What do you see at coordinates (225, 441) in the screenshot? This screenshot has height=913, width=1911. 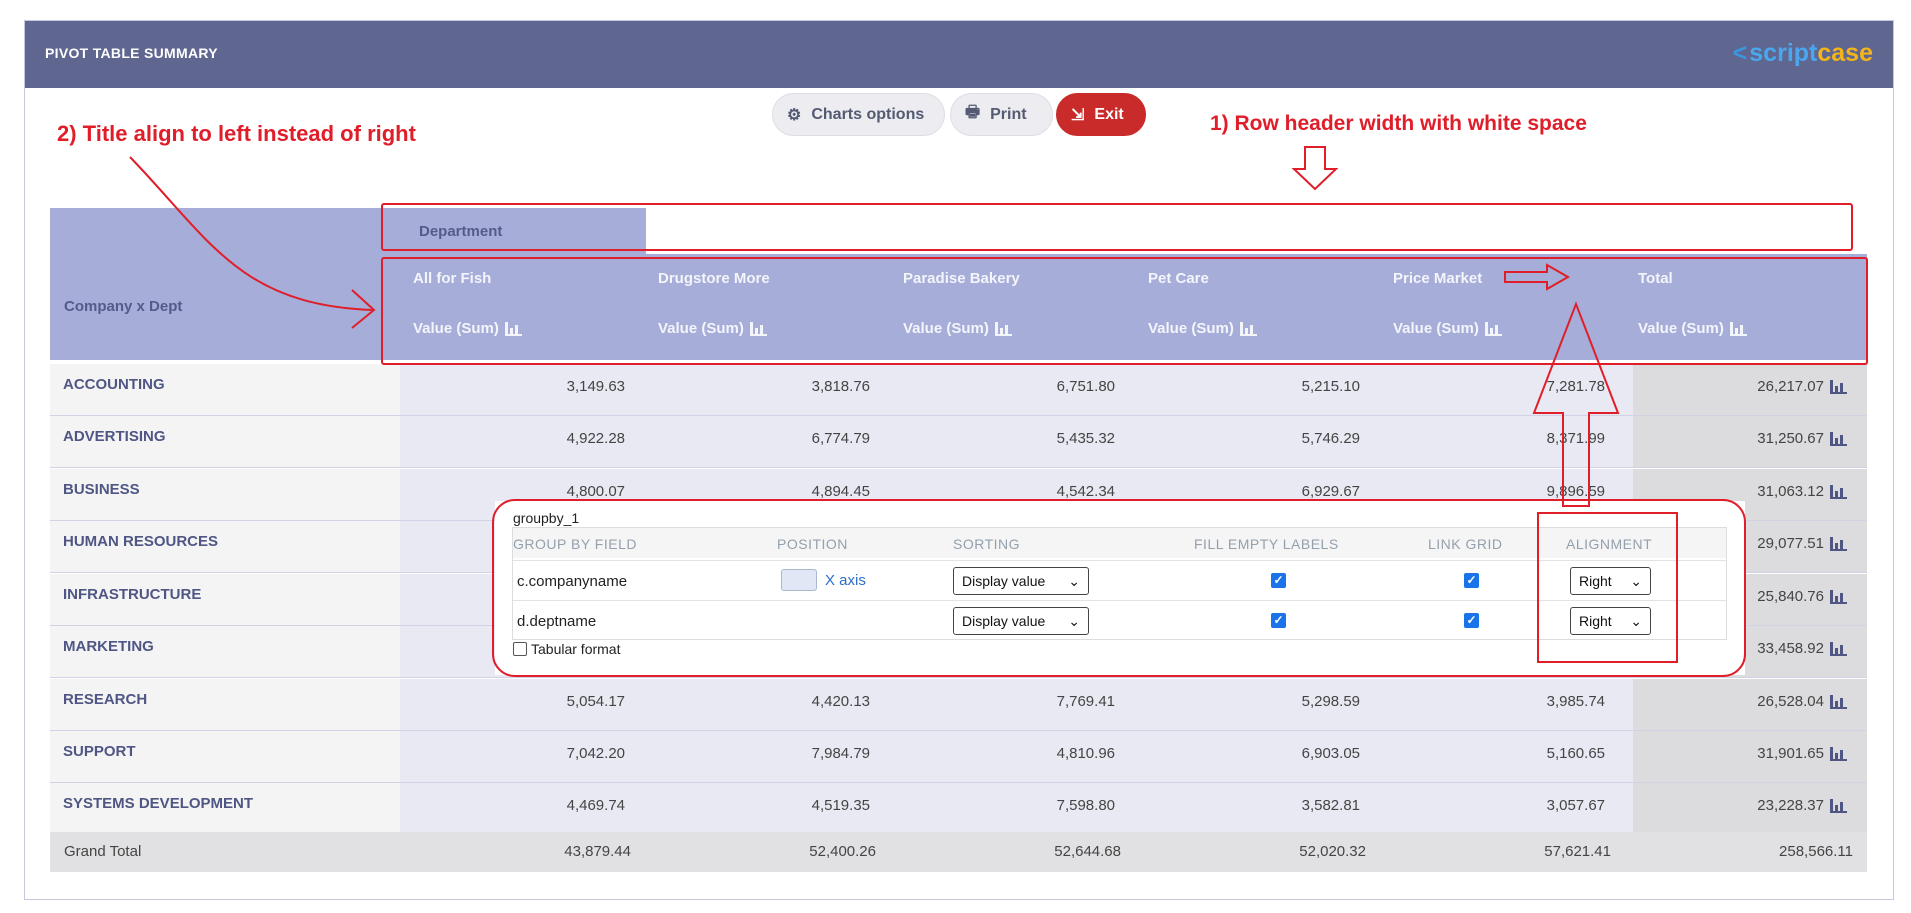 I see `row-label: ADVERTISING` at bounding box center [225, 441].